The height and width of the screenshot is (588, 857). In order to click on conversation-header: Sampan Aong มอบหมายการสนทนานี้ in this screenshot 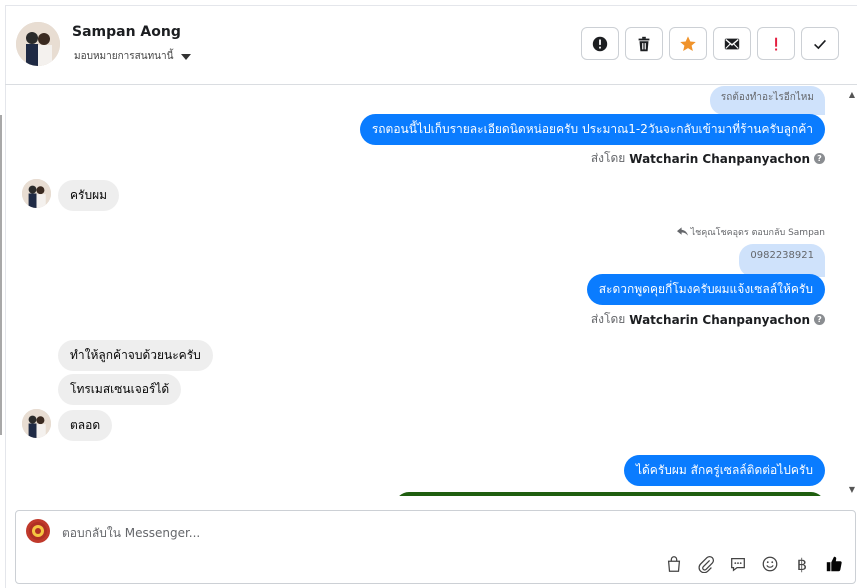, I will do `click(431, 45)`.